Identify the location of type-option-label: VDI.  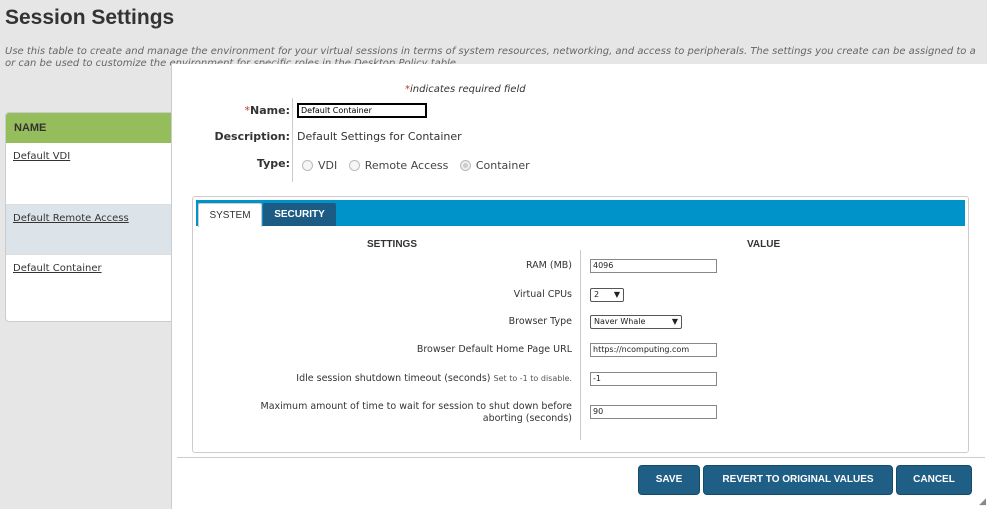
(328, 165).